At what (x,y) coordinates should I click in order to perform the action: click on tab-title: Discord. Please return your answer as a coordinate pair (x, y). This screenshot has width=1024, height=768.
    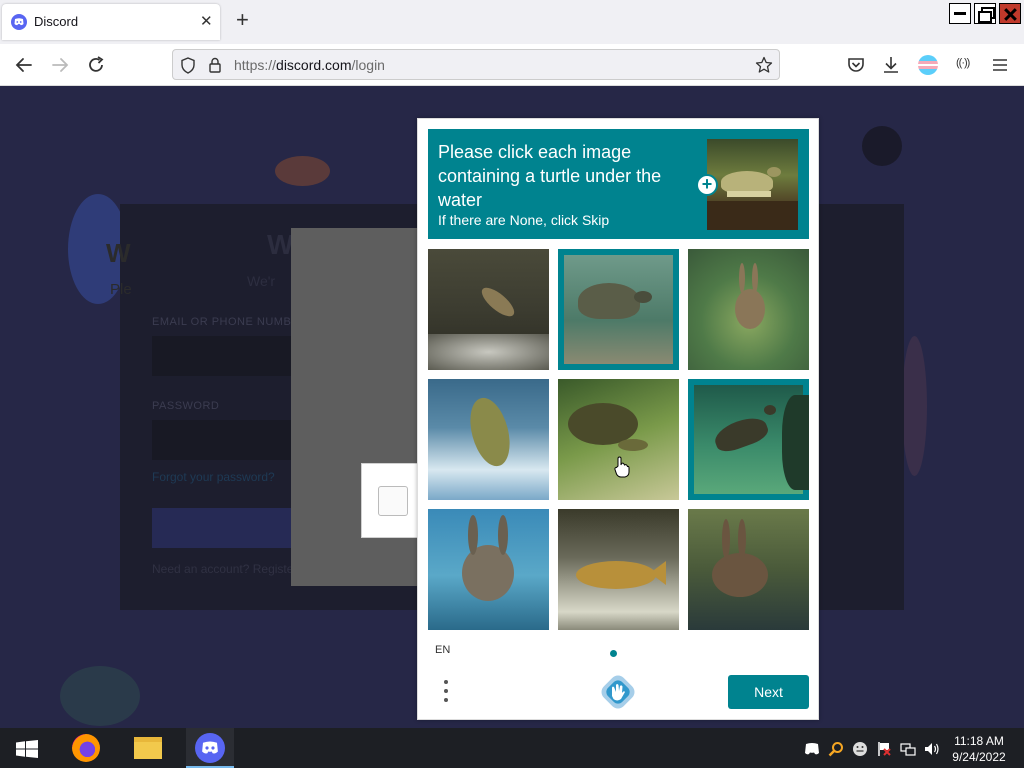
    Looking at the image, I should click on (56, 21).